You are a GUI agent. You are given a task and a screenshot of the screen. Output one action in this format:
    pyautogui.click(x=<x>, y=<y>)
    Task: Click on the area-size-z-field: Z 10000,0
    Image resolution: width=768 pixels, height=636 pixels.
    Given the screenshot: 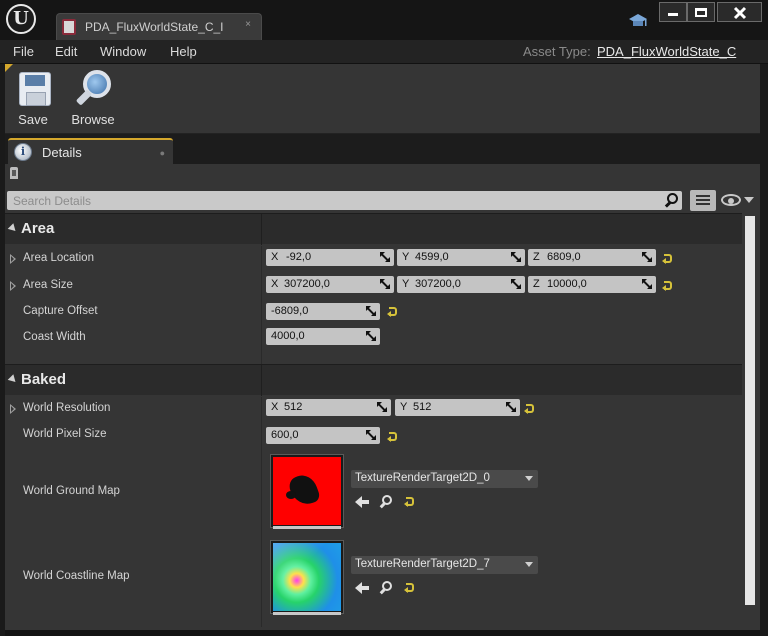 What is the action you would take?
    pyautogui.click(x=592, y=284)
    